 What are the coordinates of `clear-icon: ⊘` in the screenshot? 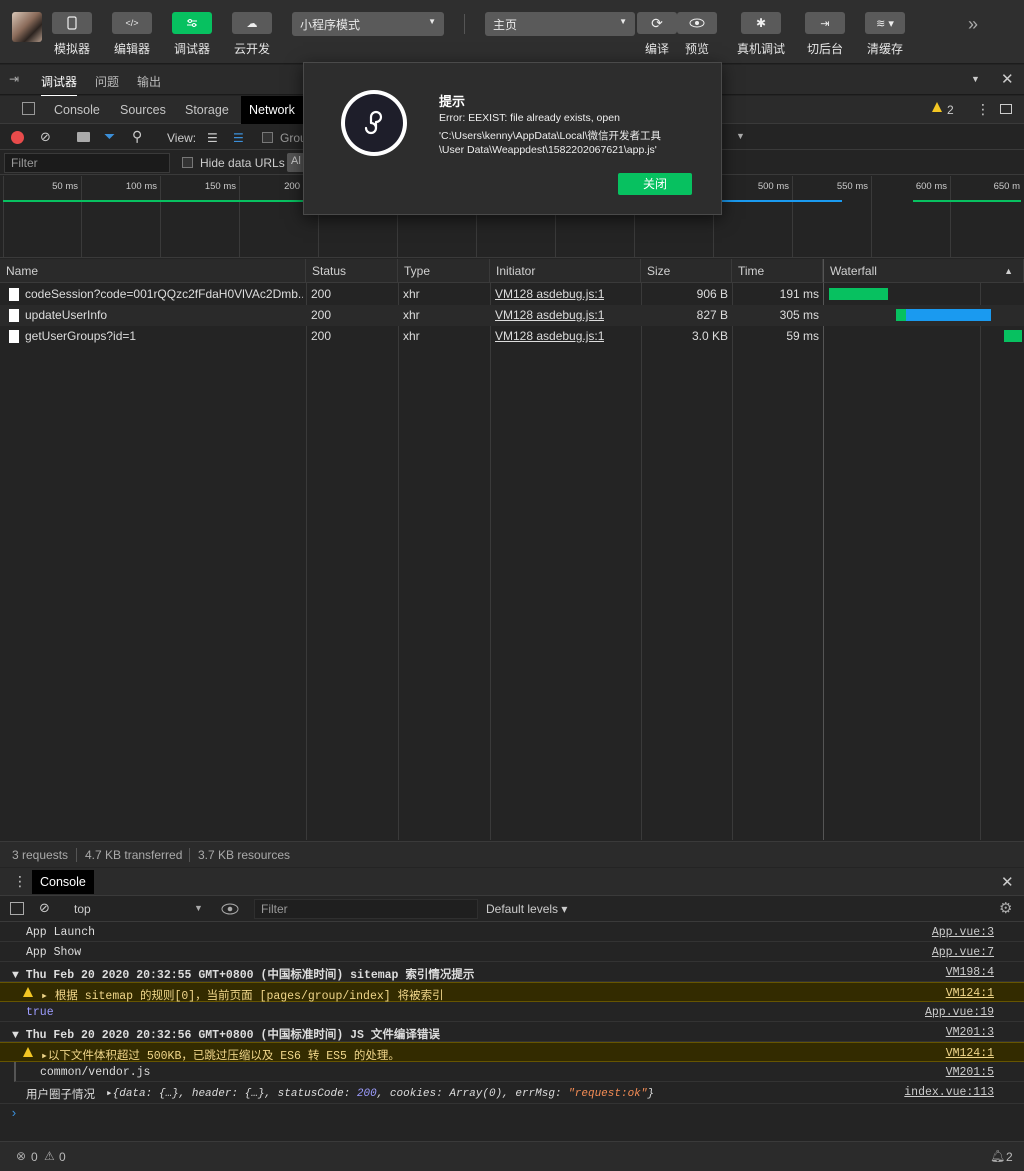 It's located at (45, 137).